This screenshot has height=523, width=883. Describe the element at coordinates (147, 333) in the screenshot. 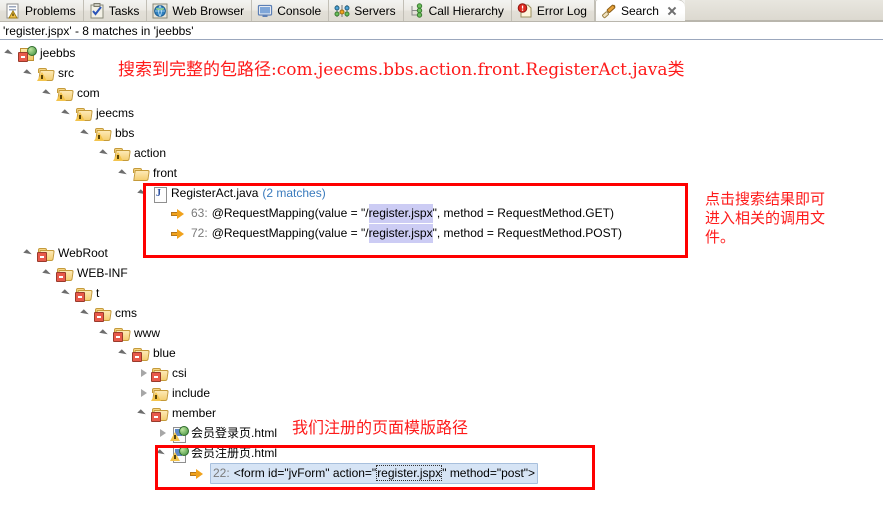

I see `tree-row-label: www` at that location.